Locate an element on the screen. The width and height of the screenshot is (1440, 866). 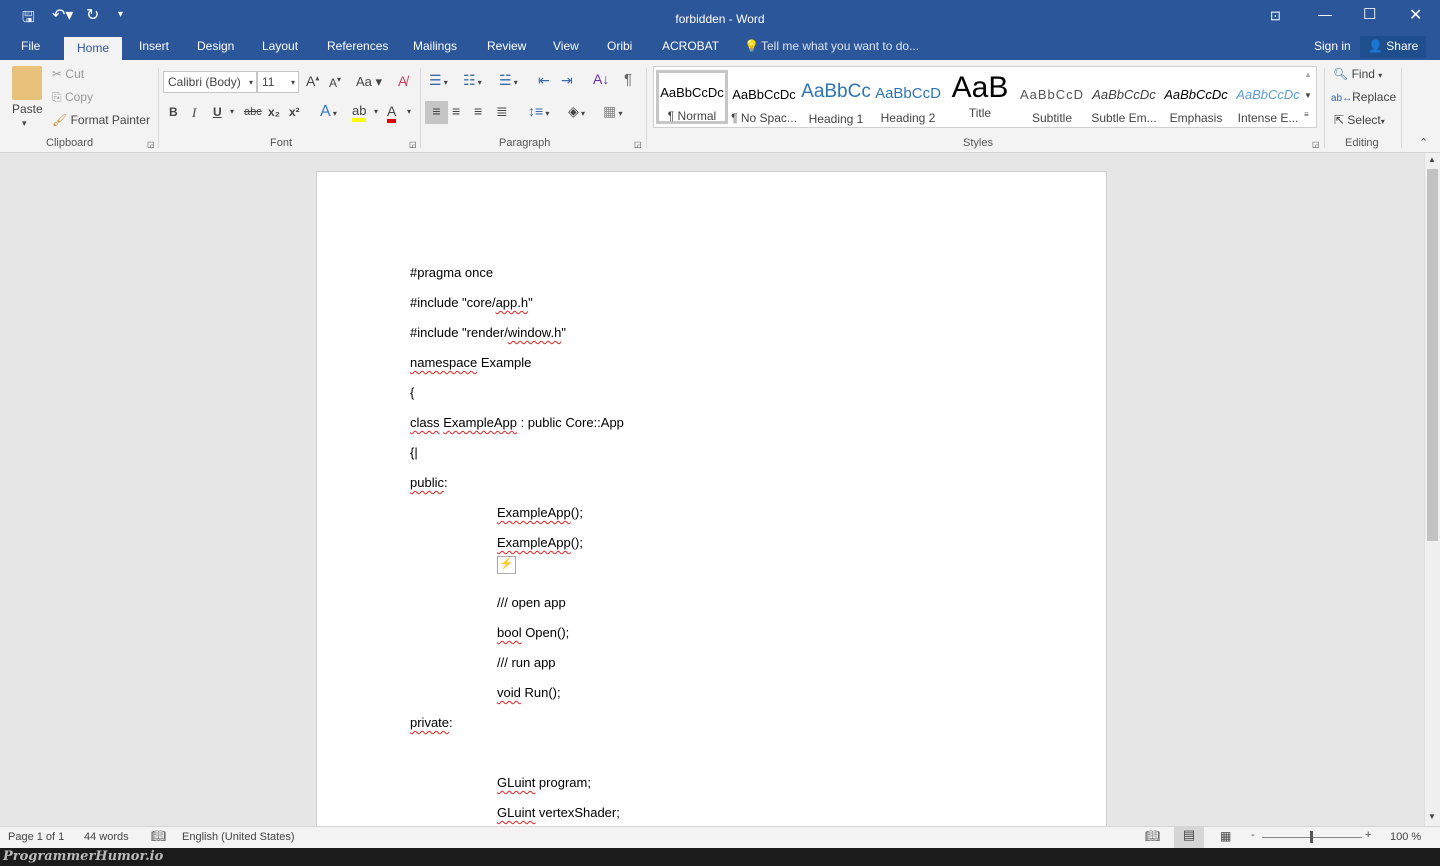
collapse-ribbon-icon: ⌃ is located at coordinates (1423, 142).